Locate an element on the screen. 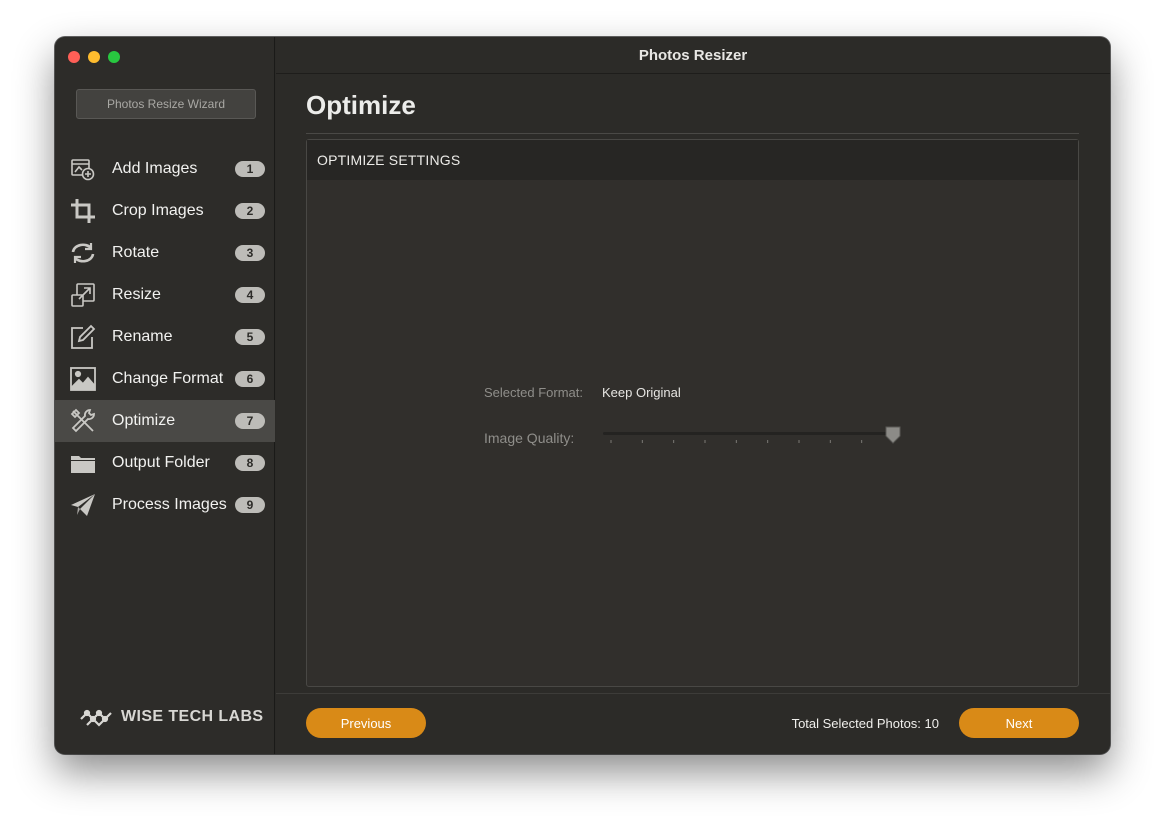 This screenshot has height=827, width=1165. page-title: Optimize is located at coordinates (361, 105).